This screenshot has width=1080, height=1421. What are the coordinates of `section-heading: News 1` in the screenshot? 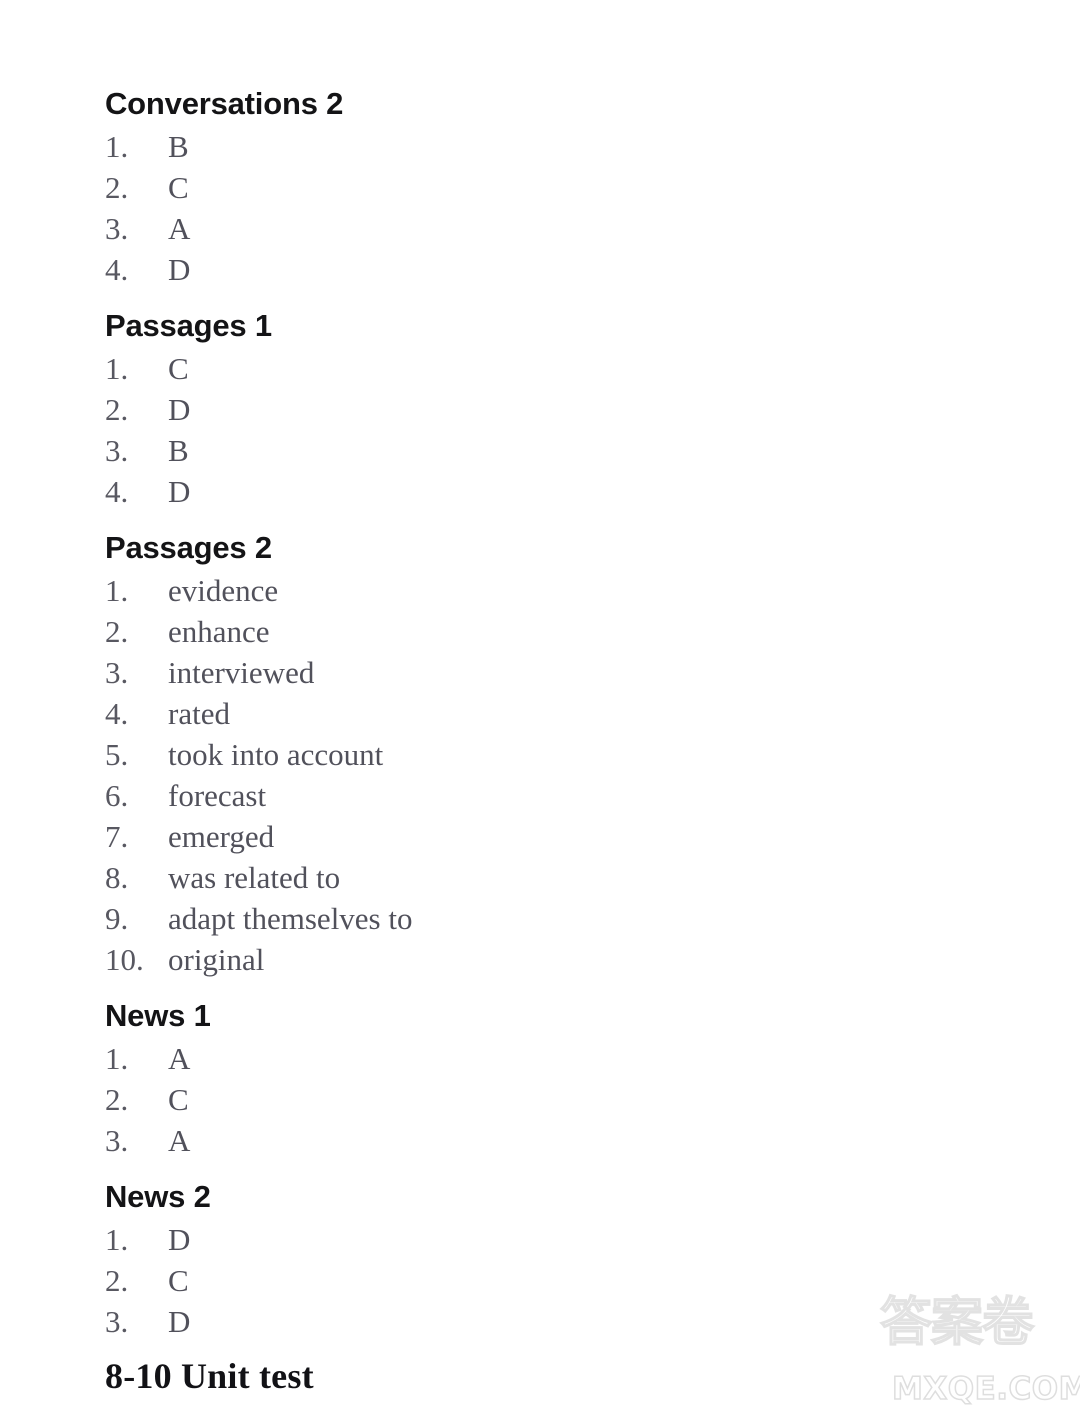 It's located at (158, 1015).